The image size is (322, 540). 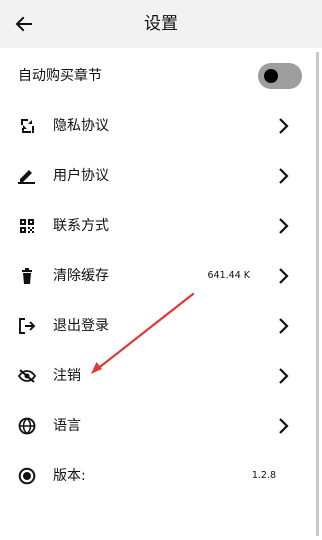 What do you see at coordinates (27, 476) in the screenshot?
I see `record-icon` at bounding box center [27, 476].